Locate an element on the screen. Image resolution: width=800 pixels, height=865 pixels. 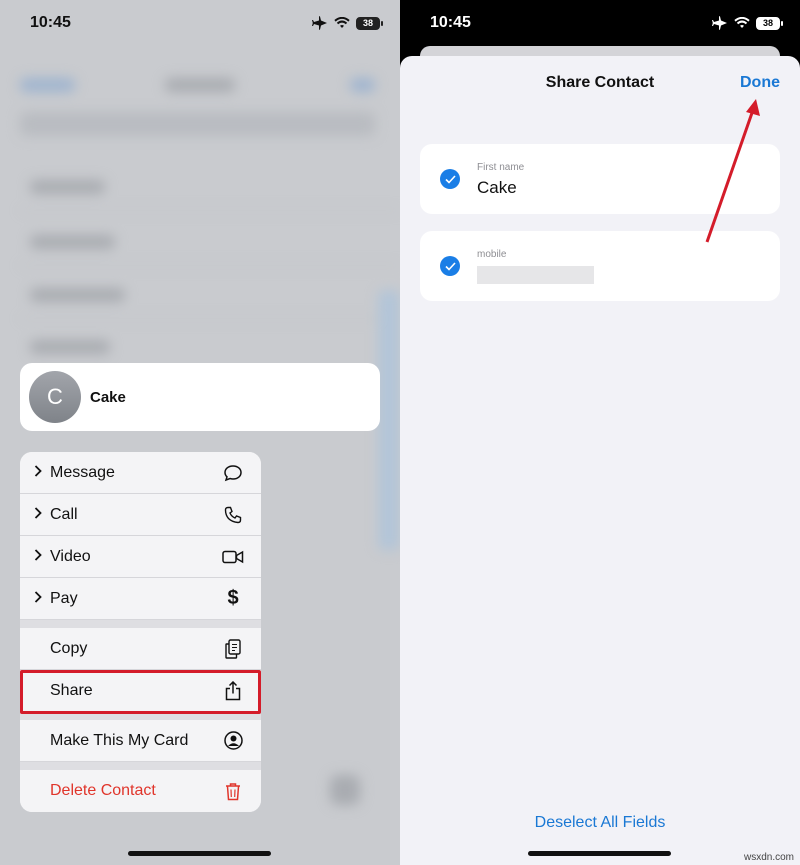
field-label: mobile is located at coordinates (492, 254).